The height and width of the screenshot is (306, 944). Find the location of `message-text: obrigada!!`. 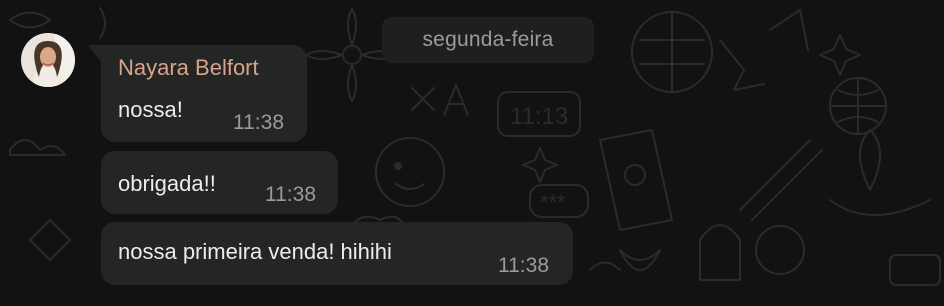

message-text: obrigada!! is located at coordinates (167, 183).